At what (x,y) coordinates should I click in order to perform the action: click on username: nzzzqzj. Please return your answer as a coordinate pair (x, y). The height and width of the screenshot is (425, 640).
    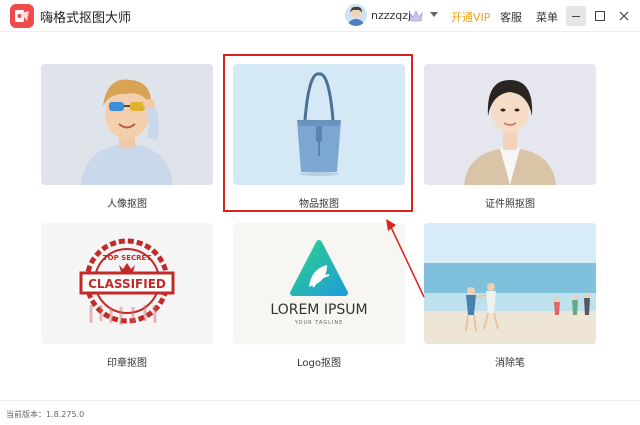
    Looking at the image, I should click on (391, 15).